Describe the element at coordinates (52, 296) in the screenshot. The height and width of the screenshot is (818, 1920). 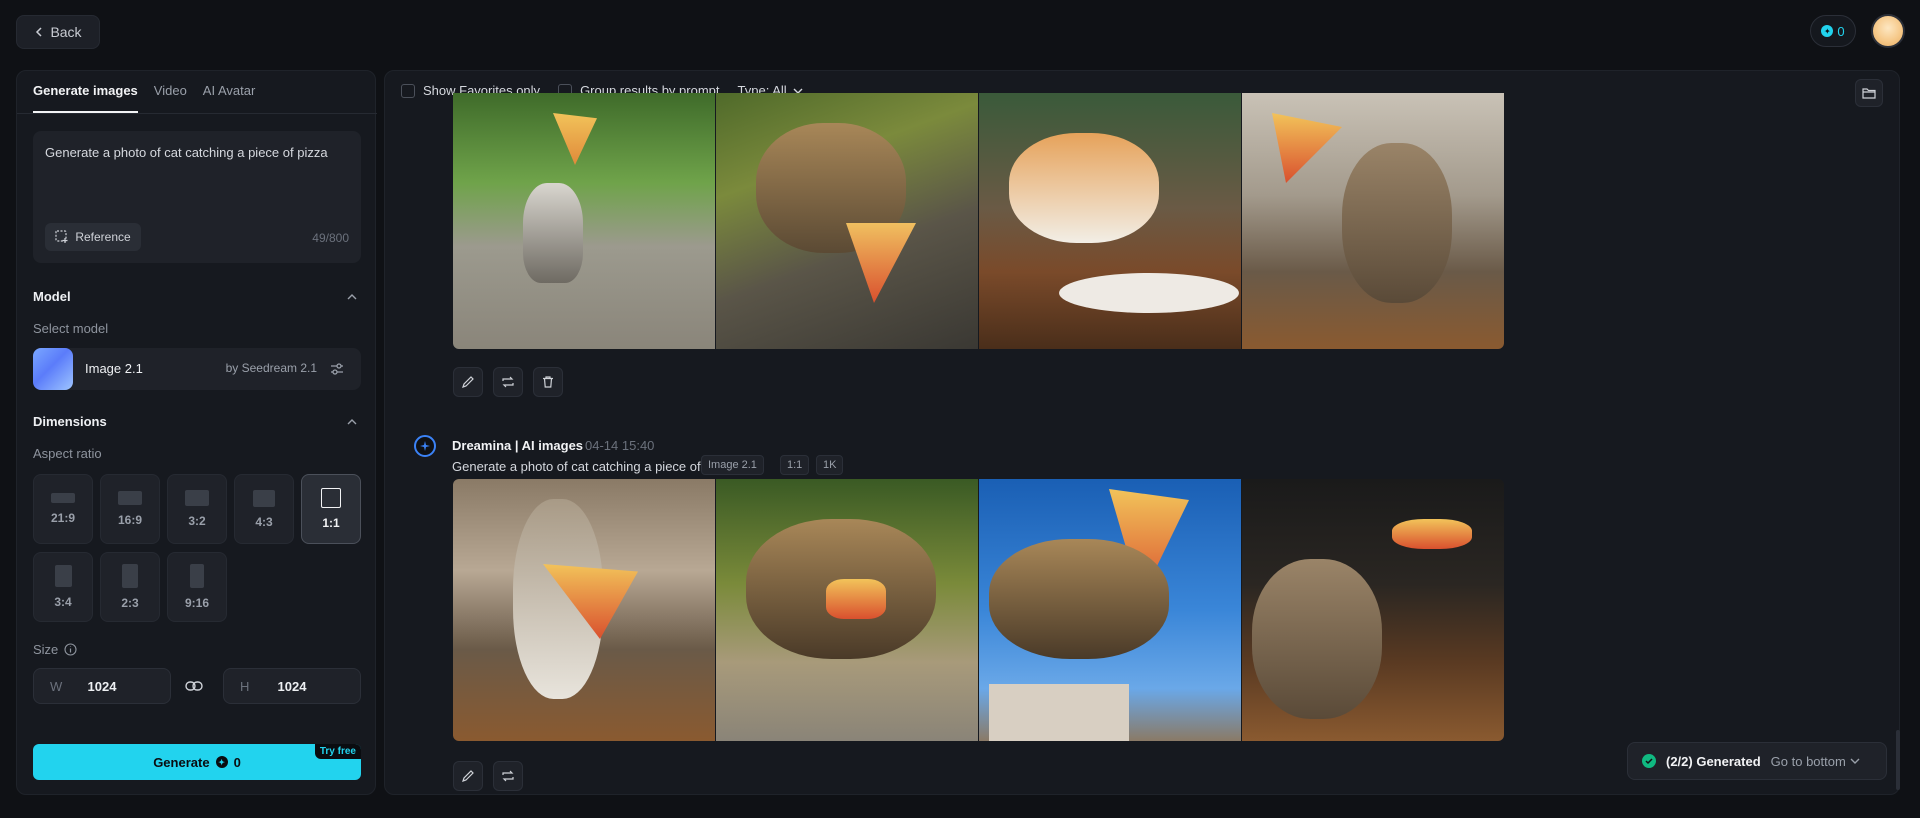
I see `model-section-title: Model` at that location.